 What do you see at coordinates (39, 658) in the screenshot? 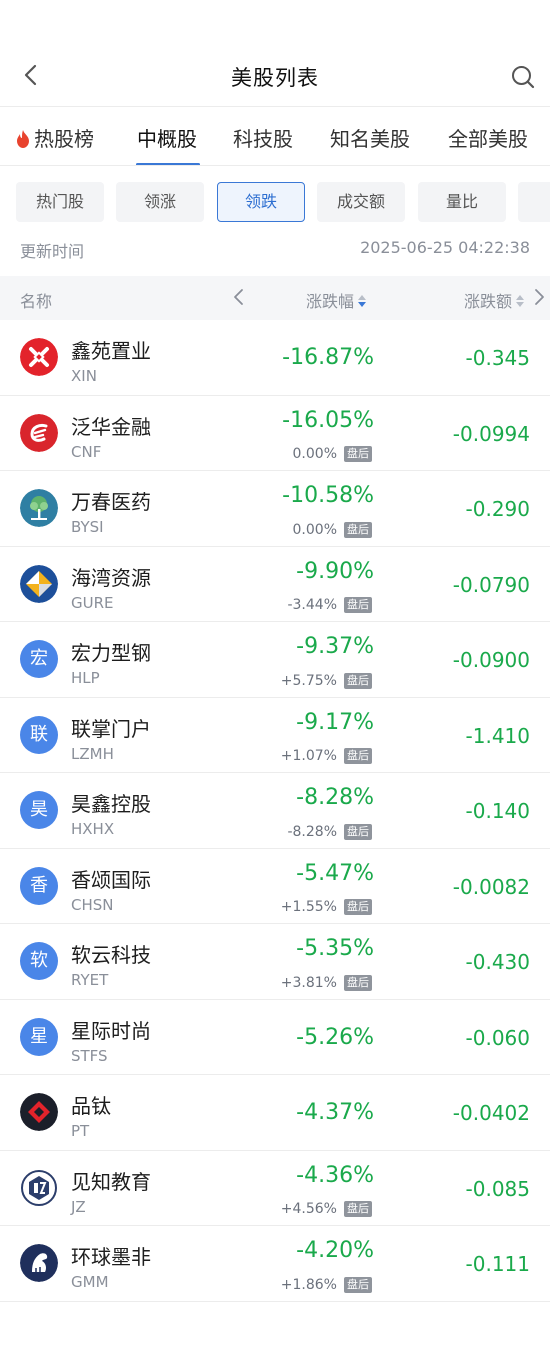
I see `avatar-char: 宏` at bounding box center [39, 658].